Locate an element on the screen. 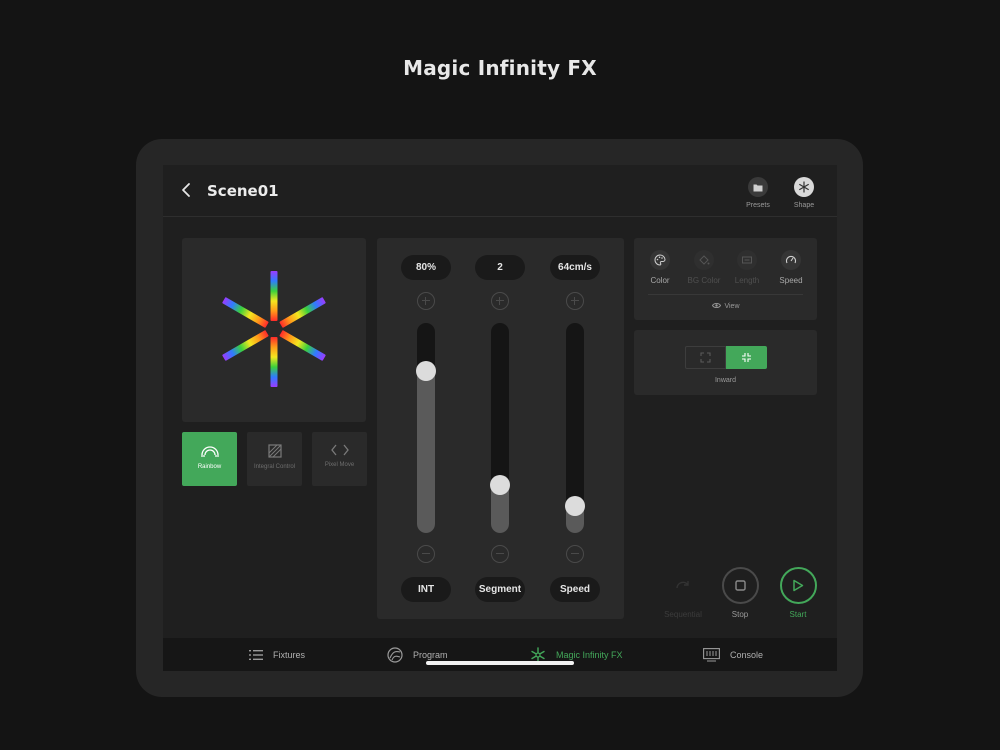 The image size is (1000, 750). collapse-arrows-icon is located at coordinates (746, 357).